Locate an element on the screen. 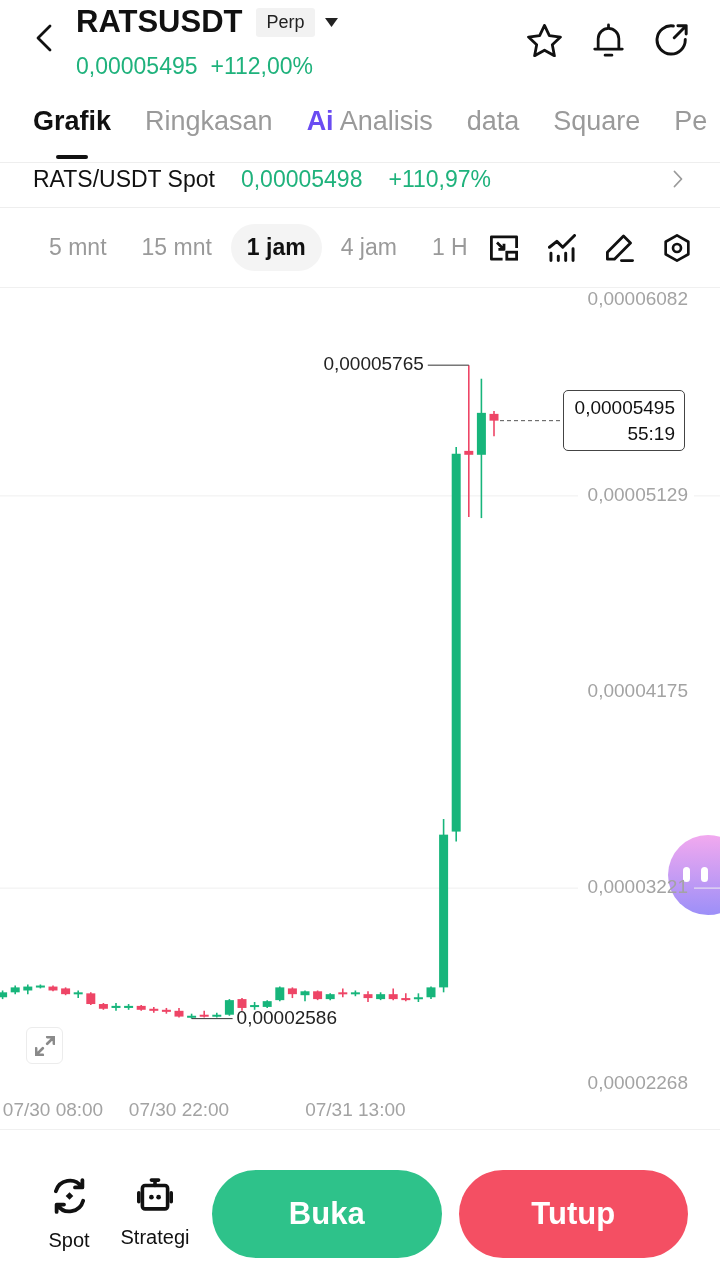  chevron-right-icon is located at coordinates (678, 179).